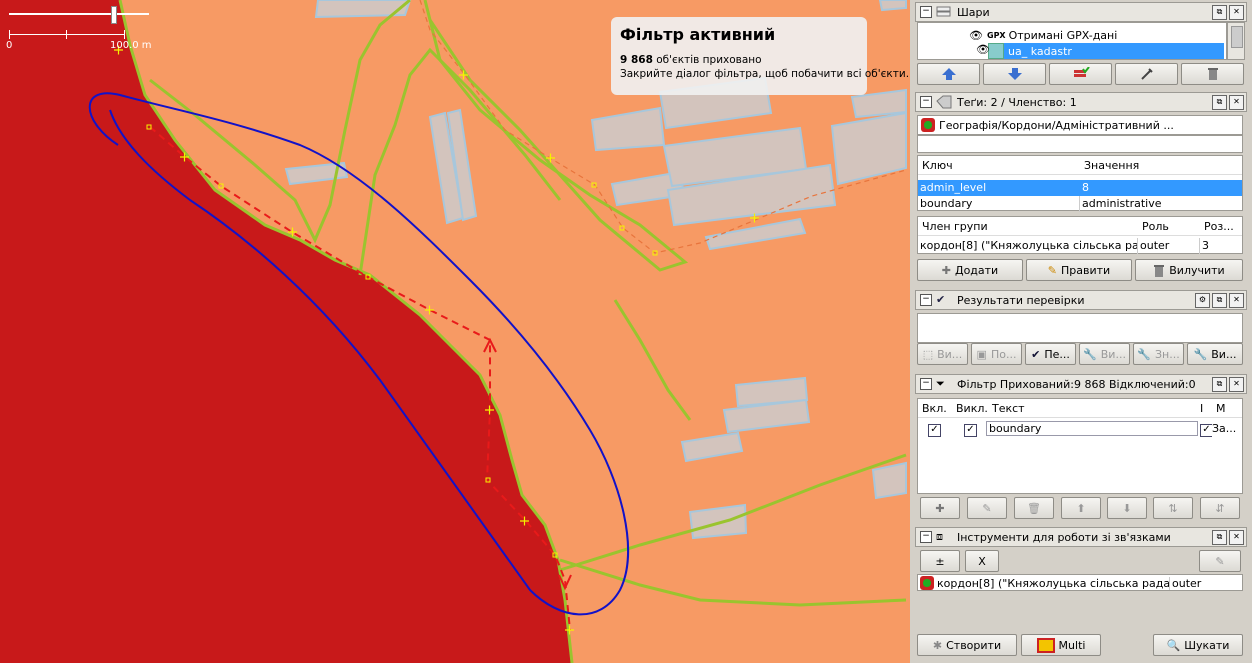 This screenshot has width=1252, height=663. I want to click on filter-overlay-title: Фільтр активний, so click(698, 34).